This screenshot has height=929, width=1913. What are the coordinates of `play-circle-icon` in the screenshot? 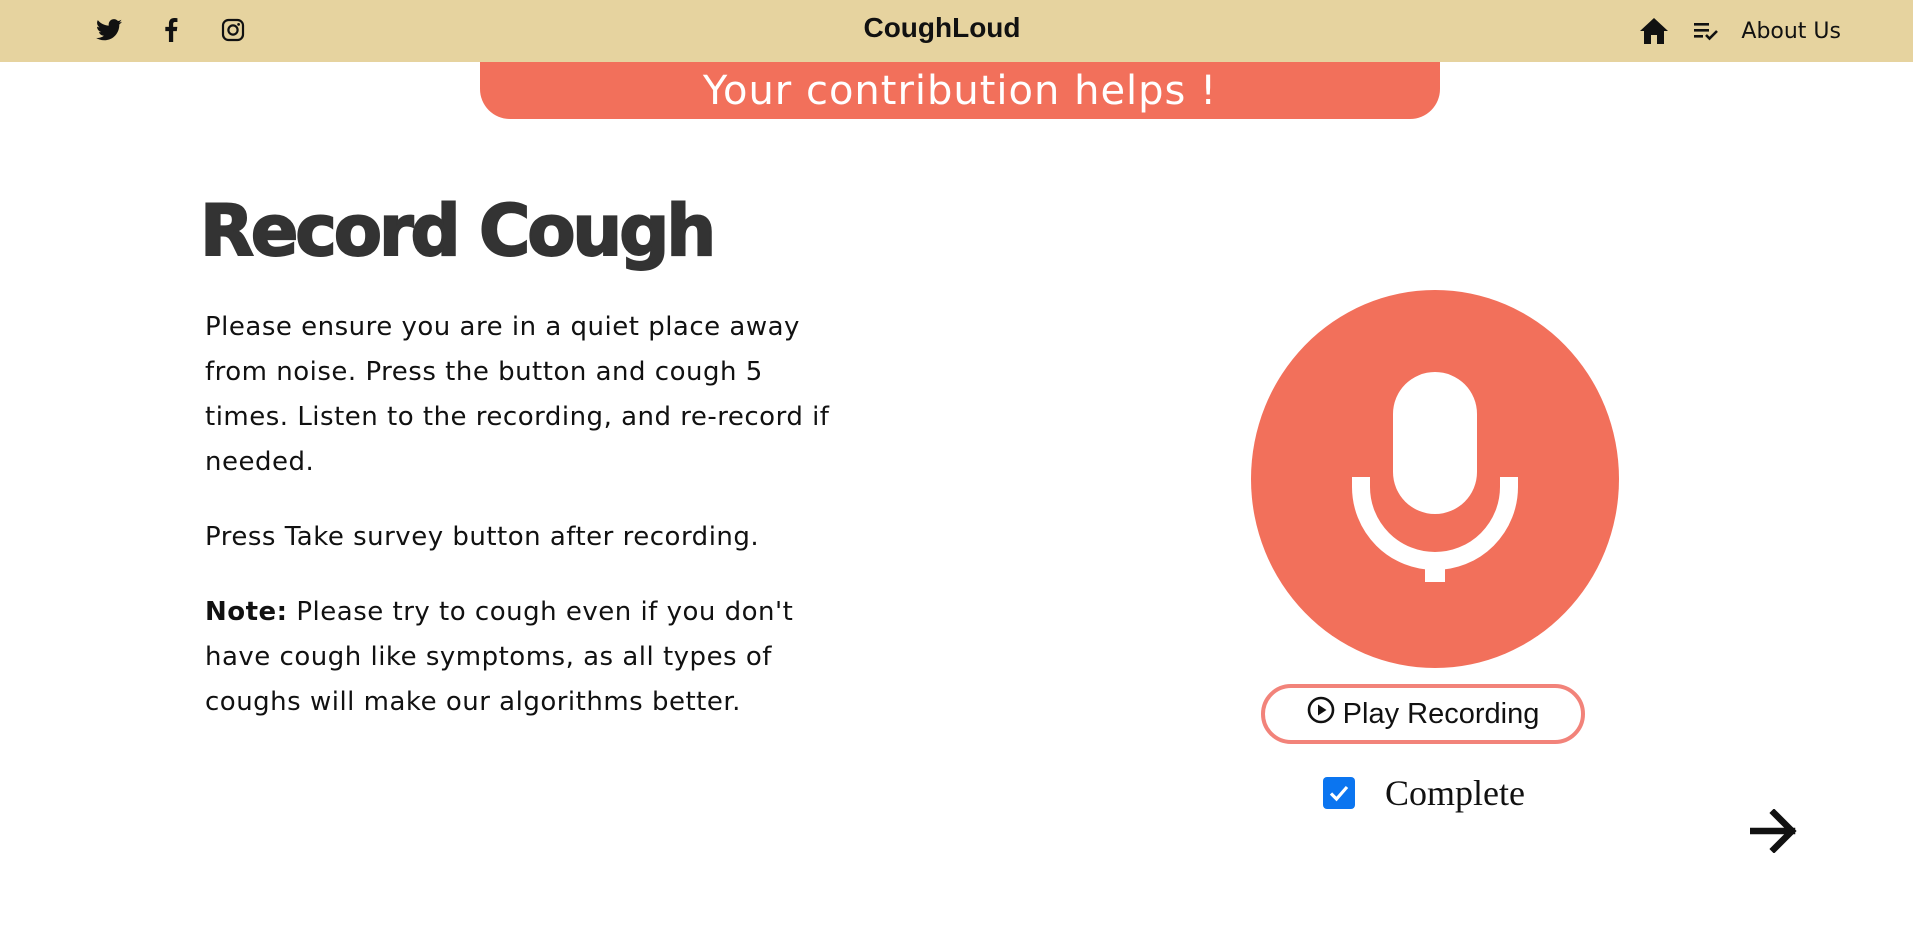 It's located at (1321, 714).